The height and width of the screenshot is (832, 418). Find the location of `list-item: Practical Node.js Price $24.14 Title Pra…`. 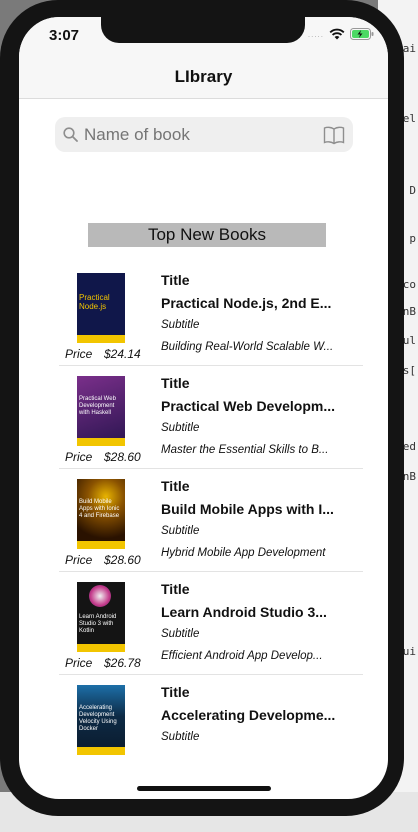

list-item: Practical Node.js Price $24.14 Title Pra… is located at coordinates (211, 314).